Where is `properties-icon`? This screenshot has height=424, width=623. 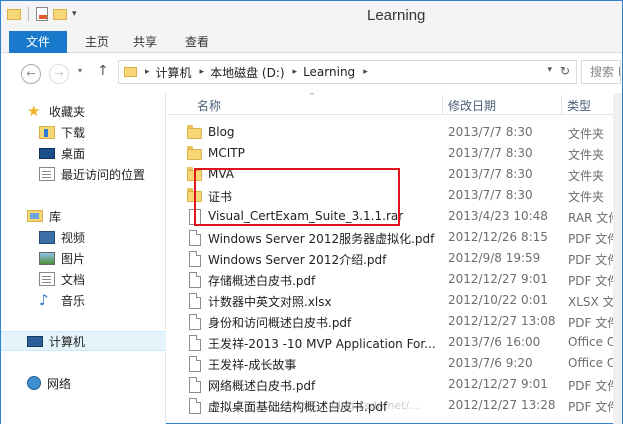
properties-icon is located at coordinates (42, 14).